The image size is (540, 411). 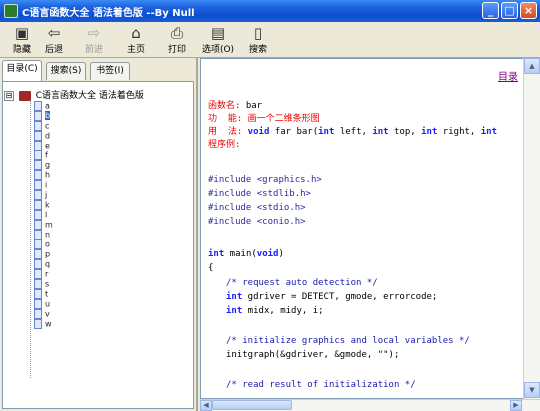 I want to click on tree-item: i, so click(x=43, y=185).